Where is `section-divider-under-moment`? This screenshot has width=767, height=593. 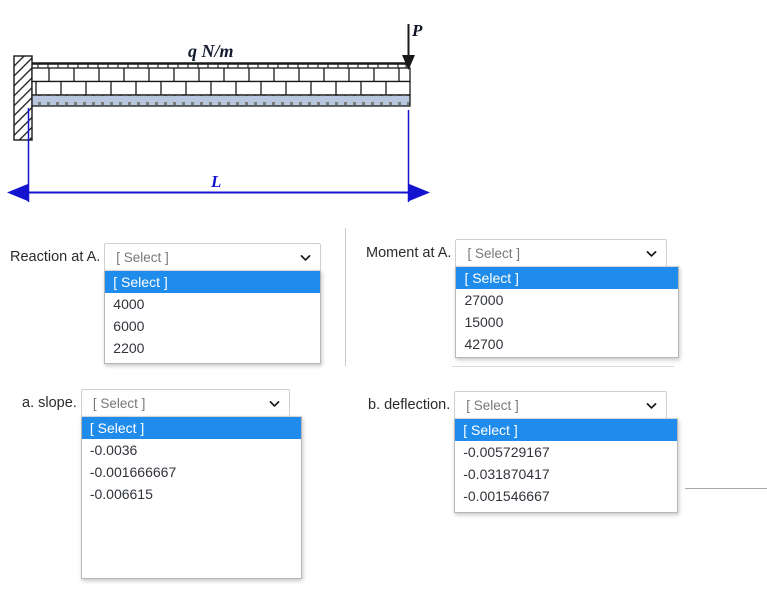 section-divider-under-moment is located at coordinates (563, 366).